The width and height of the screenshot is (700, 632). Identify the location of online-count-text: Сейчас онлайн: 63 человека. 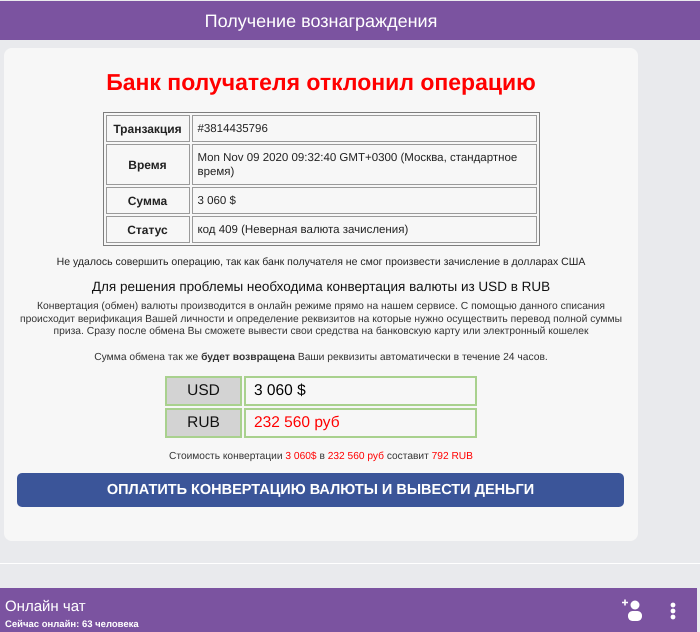
(72, 625).